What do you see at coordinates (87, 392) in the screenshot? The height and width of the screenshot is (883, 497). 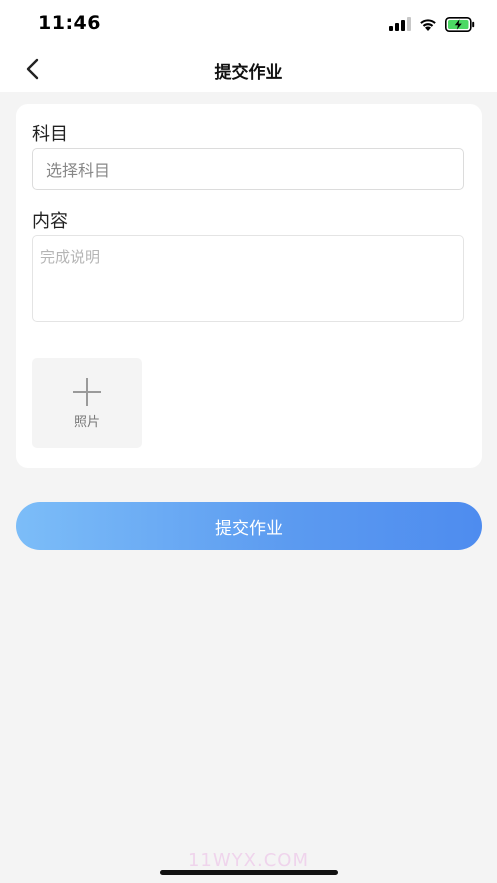 I see `plus-icon` at bounding box center [87, 392].